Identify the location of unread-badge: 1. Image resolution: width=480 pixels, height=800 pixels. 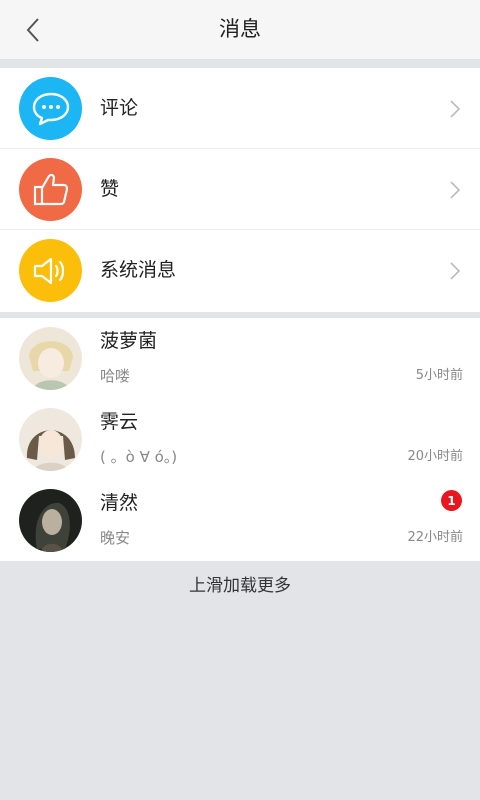
(451, 500).